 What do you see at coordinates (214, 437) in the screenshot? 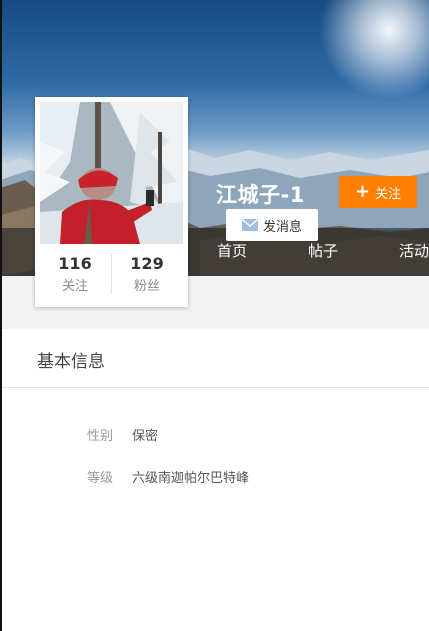
I see `info-row-gender: 性别 保密` at bounding box center [214, 437].